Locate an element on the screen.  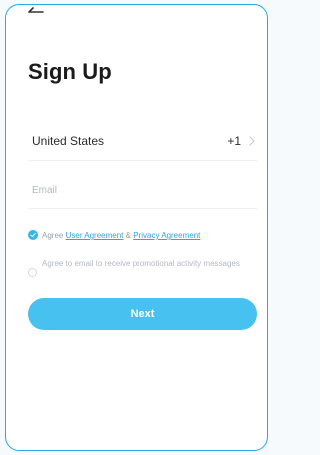
user-agreement-link: User Agreement is located at coordinates (95, 235).